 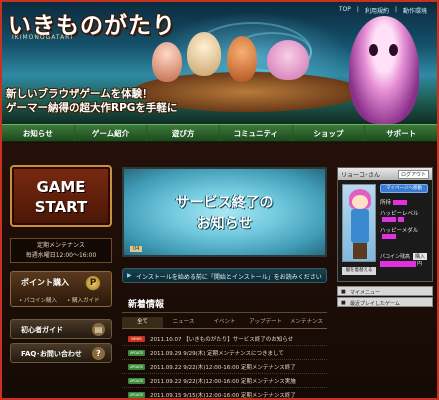 I want to click on banner-line-1: サービス終了の, so click(x=224, y=203).